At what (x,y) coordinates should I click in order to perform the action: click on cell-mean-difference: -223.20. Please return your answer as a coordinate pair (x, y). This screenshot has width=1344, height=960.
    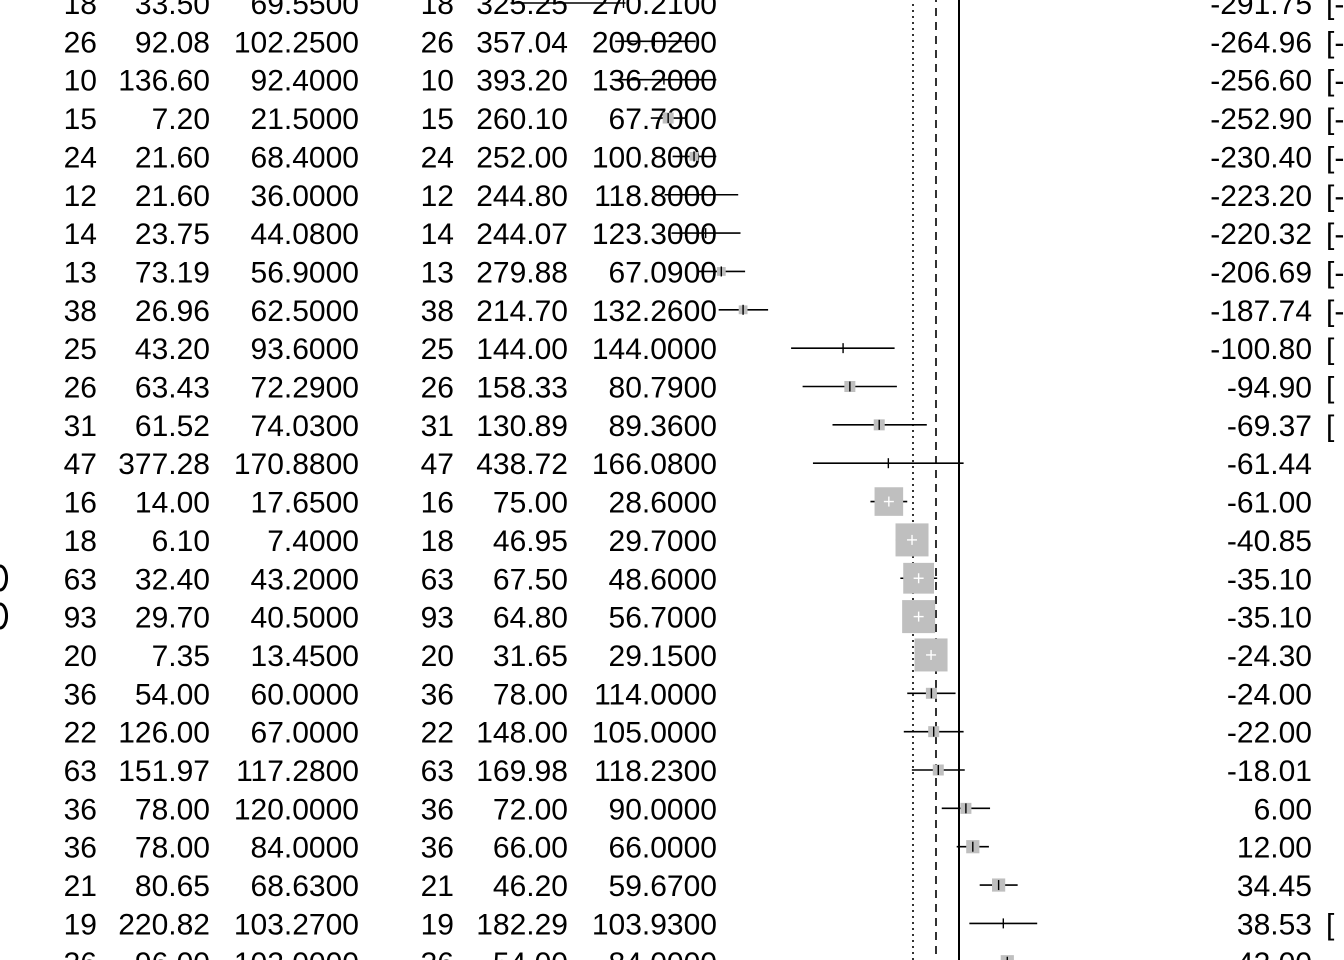
    Looking at the image, I should click on (1261, 196).